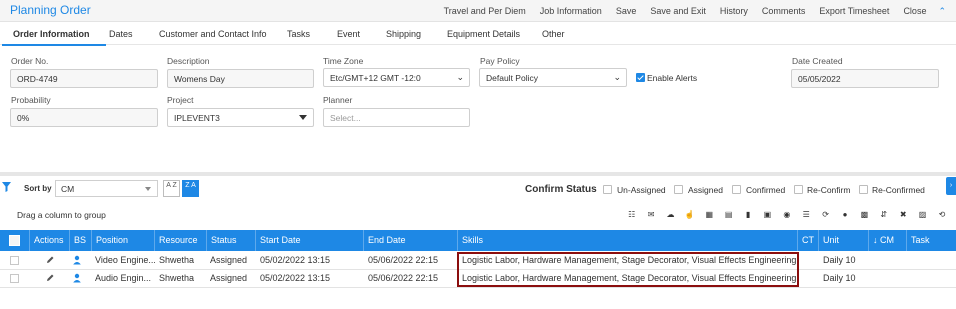 The height and width of the screenshot is (309, 956). What do you see at coordinates (343, 61) in the screenshot?
I see `time-zone-label: Time Zone` at bounding box center [343, 61].